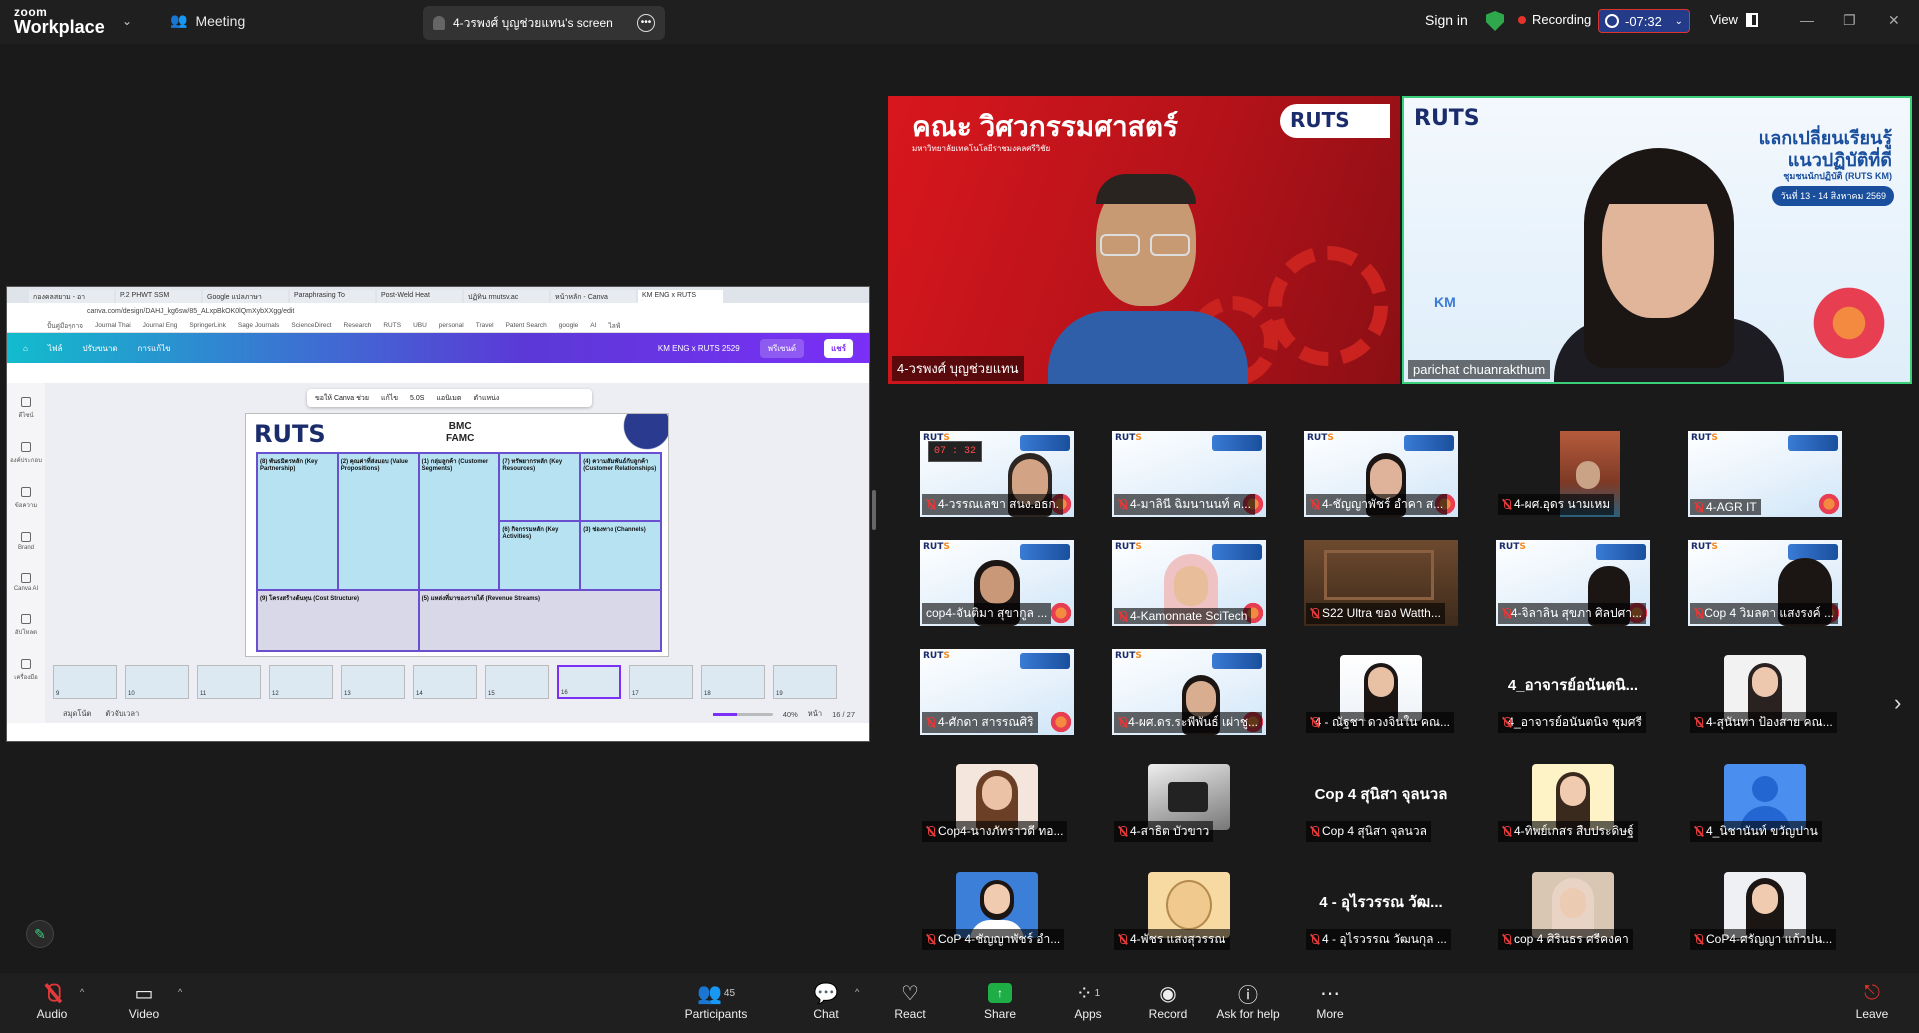 The height and width of the screenshot is (1033, 1919). Describe the element at coordinates (26, 582) in the screenshot. I see `canva-side-item: Canva AI` at that location.